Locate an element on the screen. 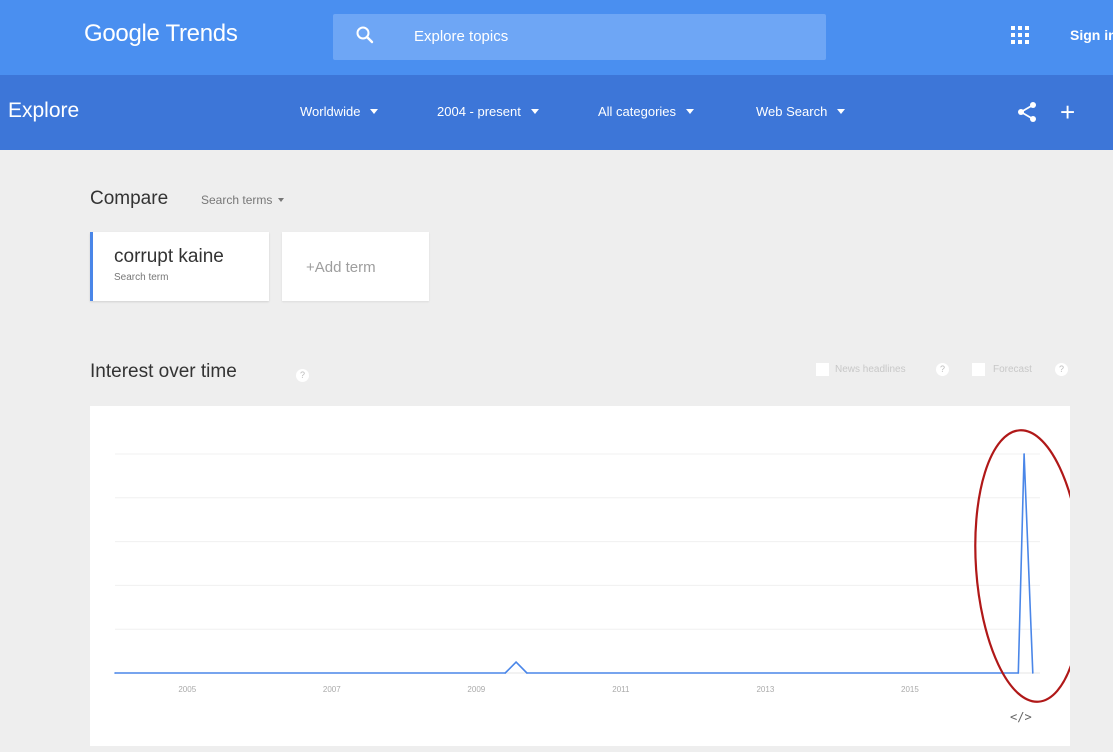 The width and height of the screenshot is (1113, 752). filter-time-range: 2004 - present is located at coordinates (488, 111).